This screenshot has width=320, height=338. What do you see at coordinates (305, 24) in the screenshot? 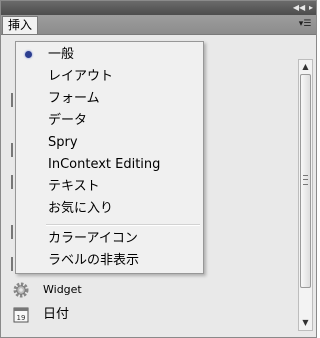
I see `panel-menu-icon: ▾☰` at bounding box center [305, 24].